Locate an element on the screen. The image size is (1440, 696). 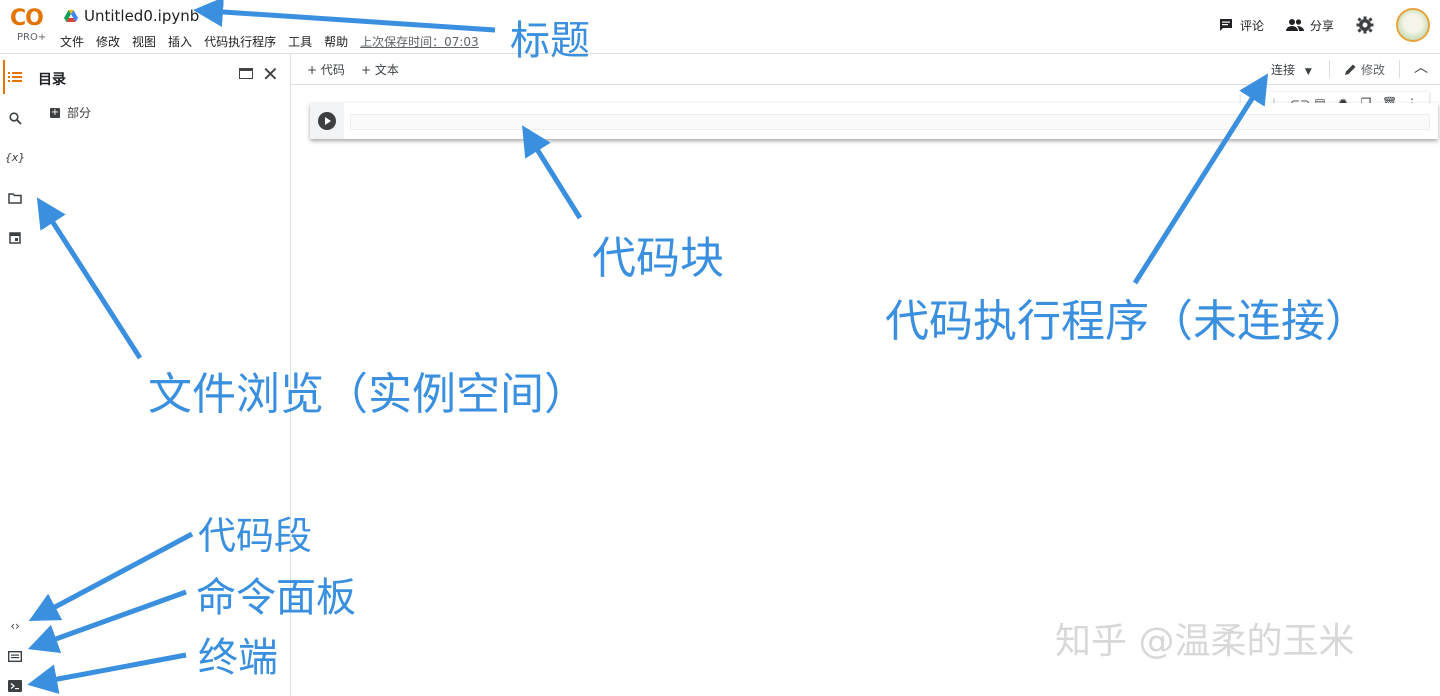
annotation-snippets: 代码段 is located at coordinates (255, 536).